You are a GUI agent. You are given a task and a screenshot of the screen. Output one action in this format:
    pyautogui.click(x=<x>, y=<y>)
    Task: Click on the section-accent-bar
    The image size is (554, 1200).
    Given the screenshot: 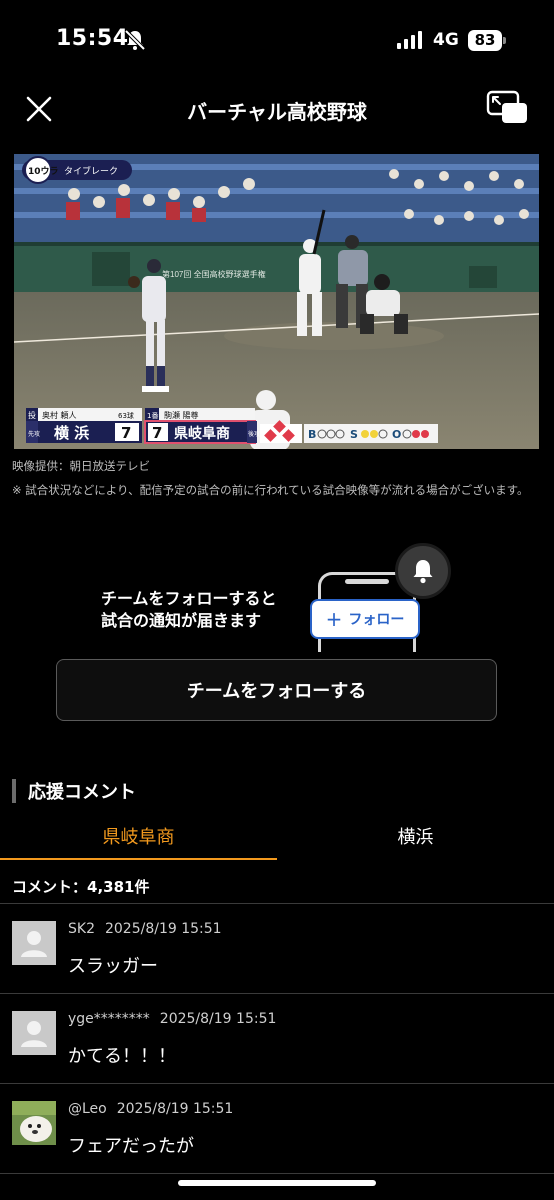 What is the action you would take?
    pyautogui.click(x=14, y=791)
    